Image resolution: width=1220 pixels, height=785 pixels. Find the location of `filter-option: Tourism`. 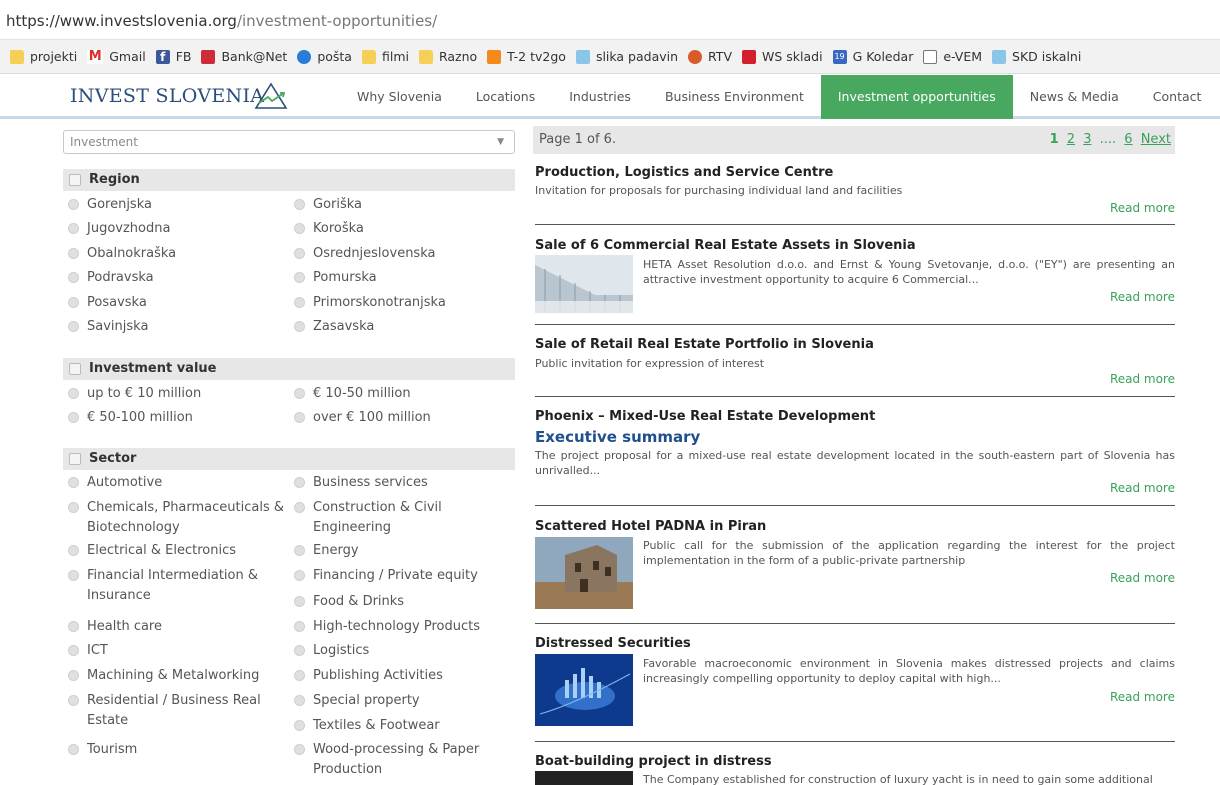

filter-option: Tourism is located at coordinates (100, 750).